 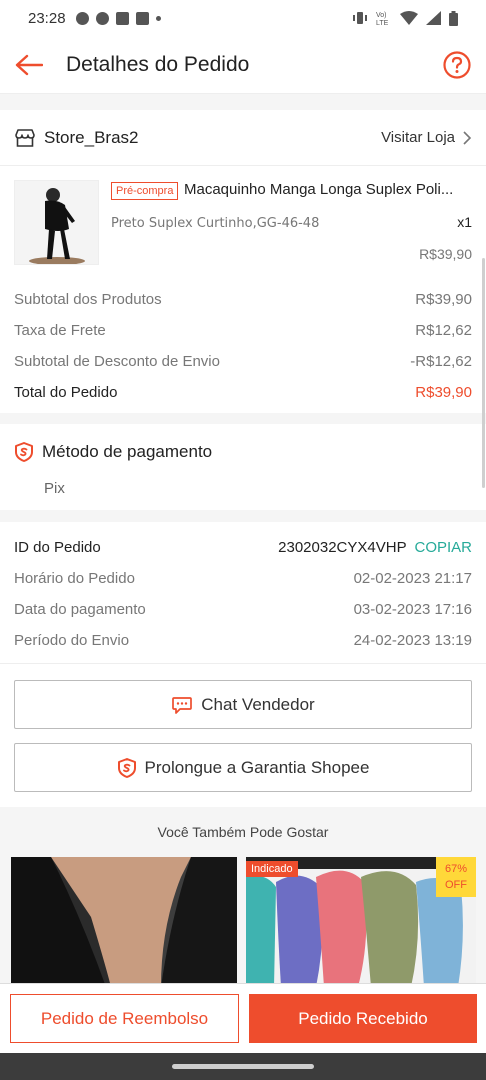 I want to click on info-value: 02-02-2023 21:17, so click(x=412, y=578).